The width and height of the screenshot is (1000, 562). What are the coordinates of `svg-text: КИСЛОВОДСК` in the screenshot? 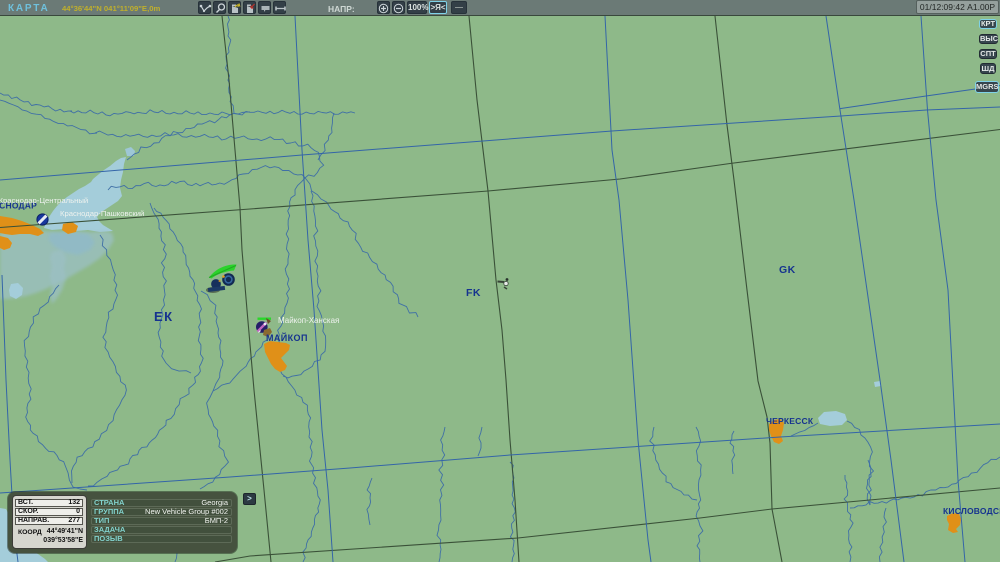 It's located at (971, 511).